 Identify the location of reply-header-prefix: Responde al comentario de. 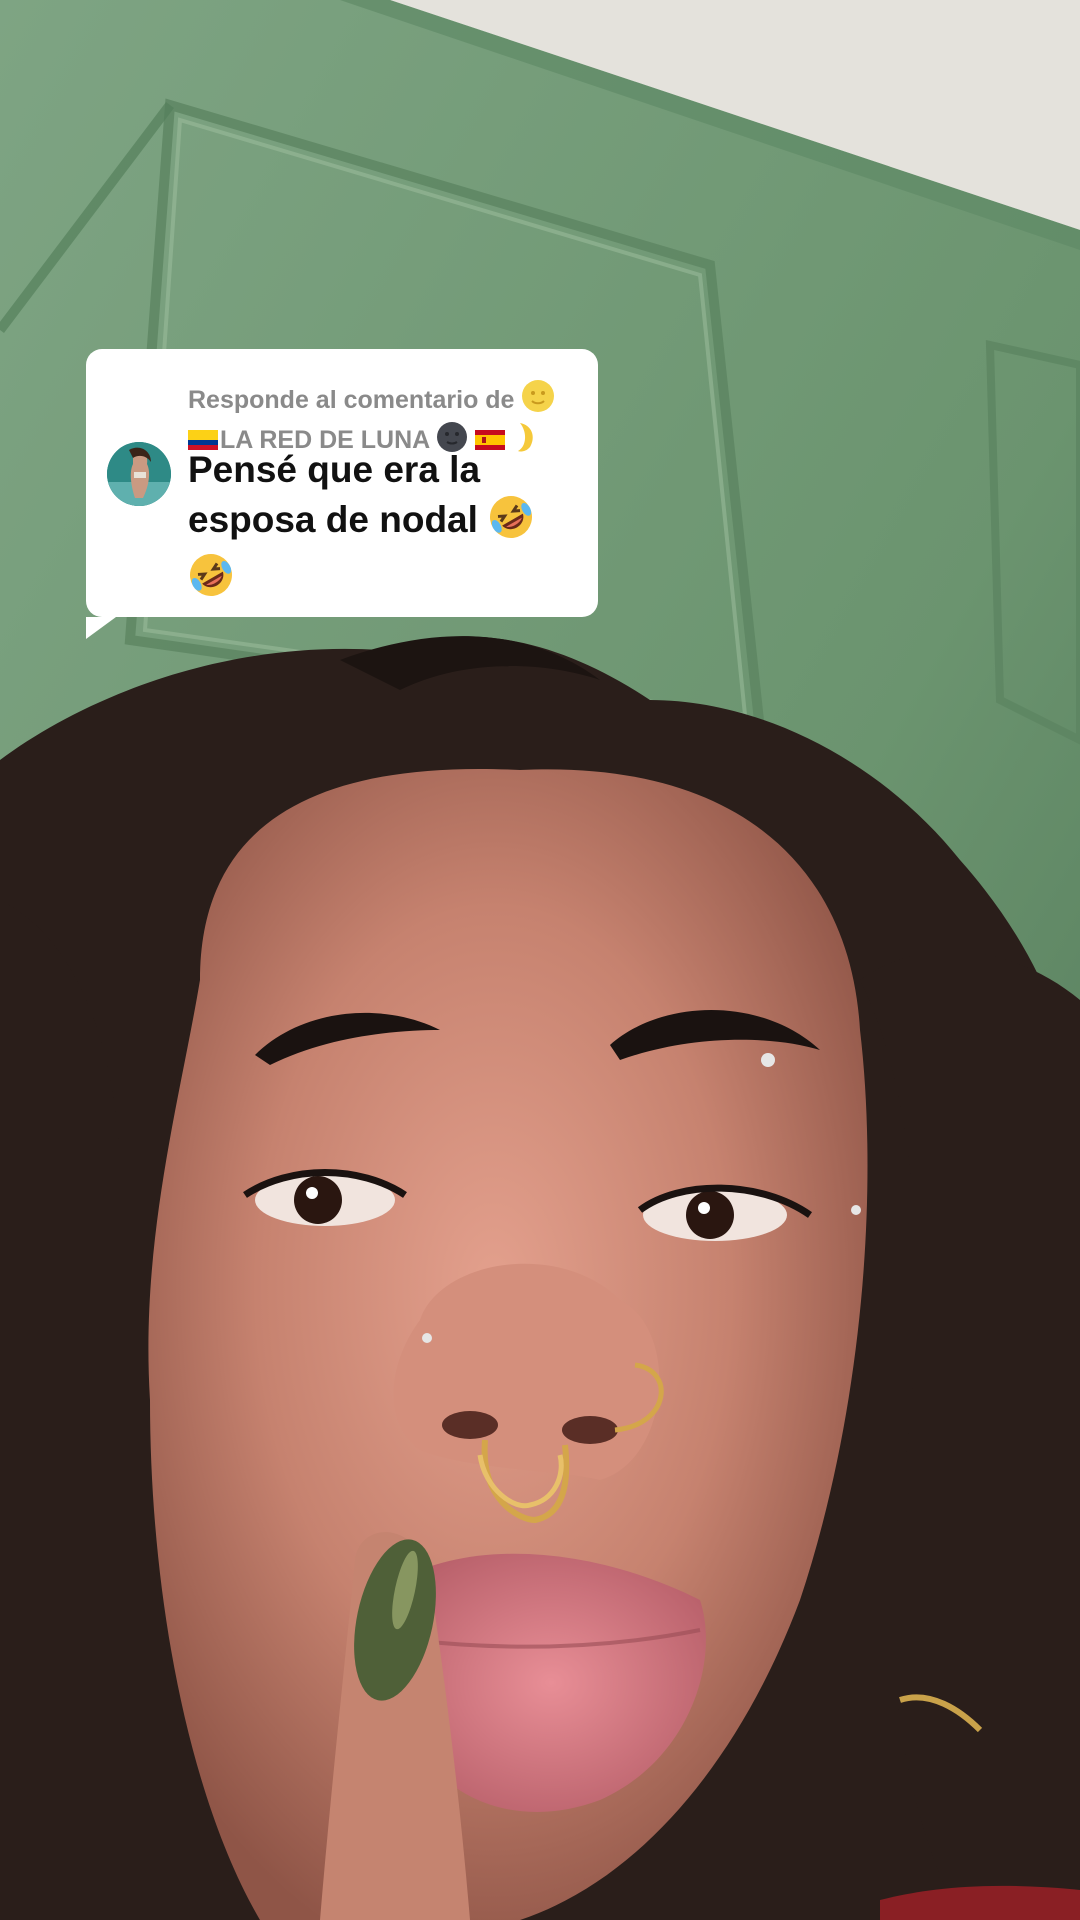
(351, 400).